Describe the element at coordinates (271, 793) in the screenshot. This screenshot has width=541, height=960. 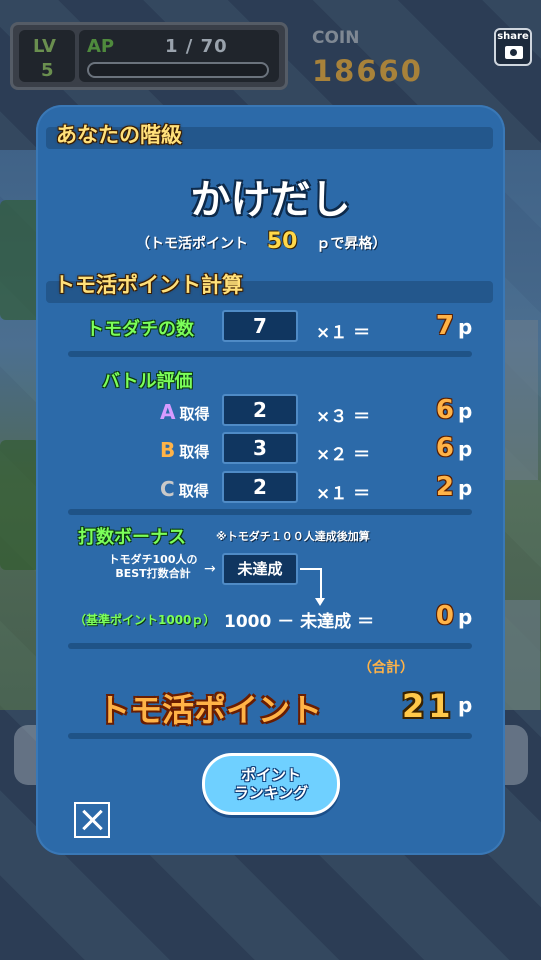
I see `ranking-line2: ランキング` at that location.